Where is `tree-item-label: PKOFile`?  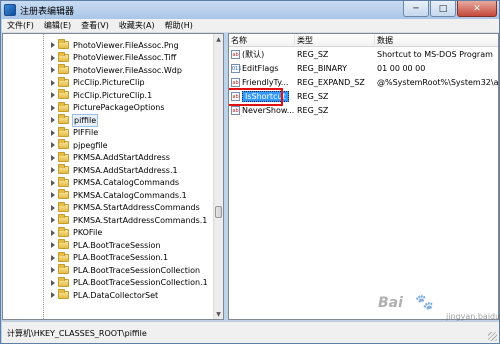
tree-item-label: PKOFile is located at coordinates (87, 232).